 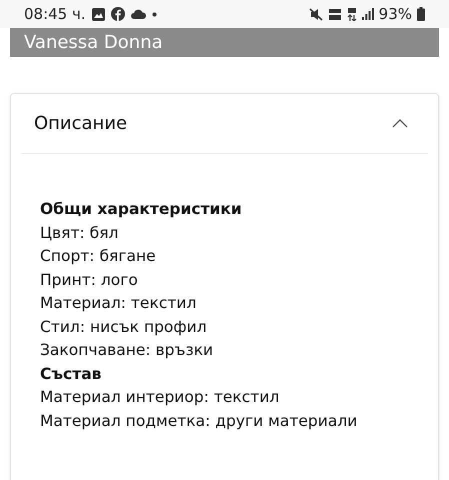 What do you see at coordinates (124, 327) in the screenshot?
I see `attribute-line: Стил: нисък профил` at bounding box center [124, 327].